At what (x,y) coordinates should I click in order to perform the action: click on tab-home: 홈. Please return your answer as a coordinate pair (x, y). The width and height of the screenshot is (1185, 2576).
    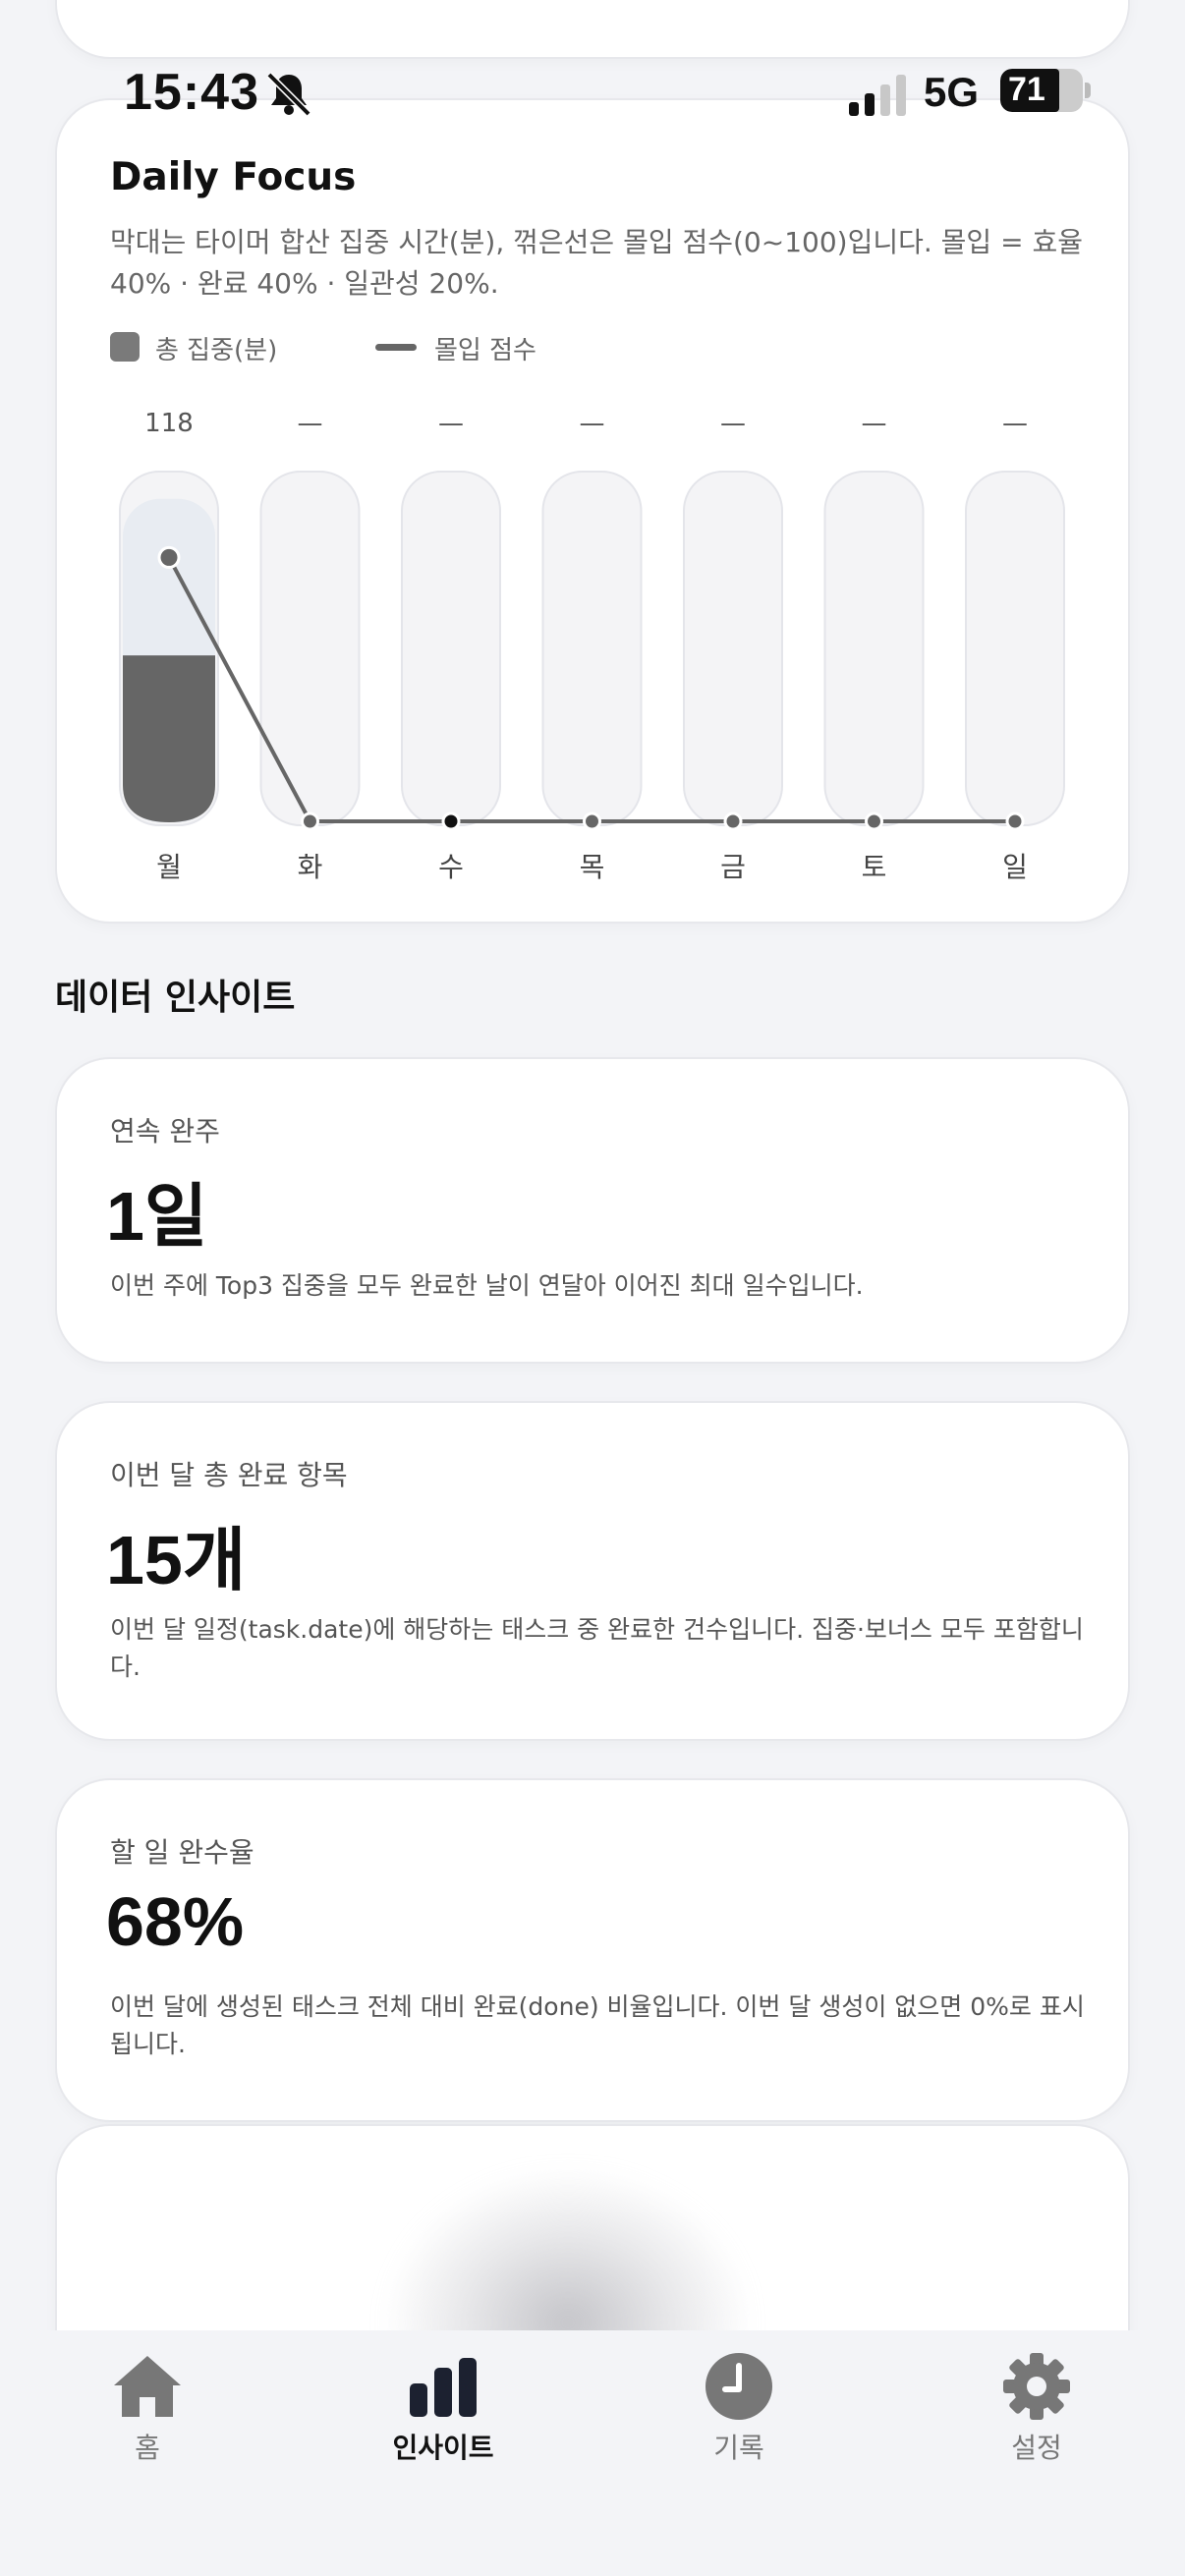
    Looking at the image, I should click on (148, 2416).